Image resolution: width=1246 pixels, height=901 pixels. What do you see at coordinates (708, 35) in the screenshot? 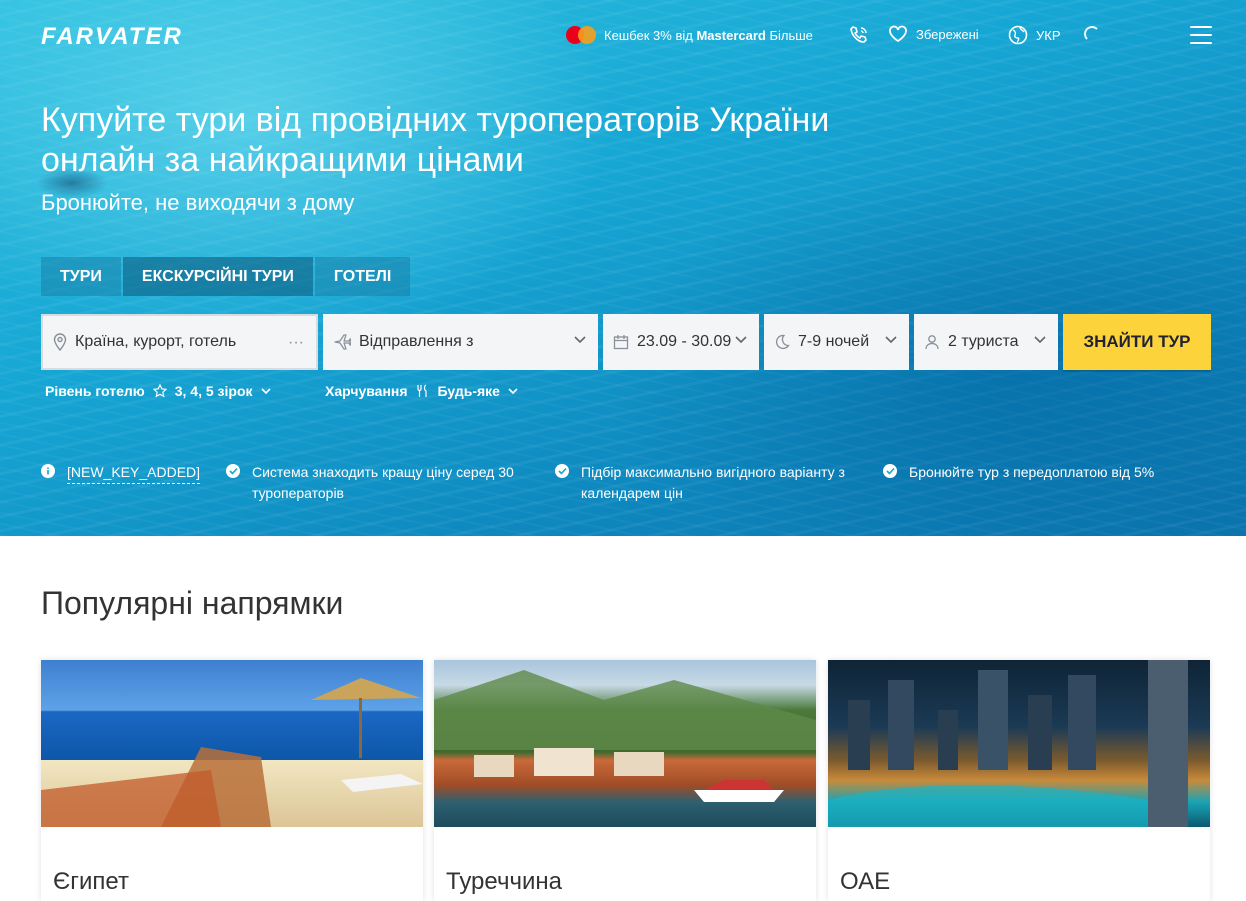
I see `promo-text: Кешбек 3% від Mastercard Більше` at bounding box center [708, 35].